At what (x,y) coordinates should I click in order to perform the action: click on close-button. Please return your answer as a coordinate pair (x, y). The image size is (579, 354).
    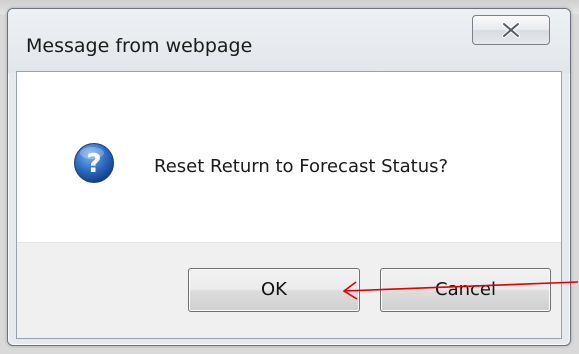
    Looking at the image, I should click on (511, 30).